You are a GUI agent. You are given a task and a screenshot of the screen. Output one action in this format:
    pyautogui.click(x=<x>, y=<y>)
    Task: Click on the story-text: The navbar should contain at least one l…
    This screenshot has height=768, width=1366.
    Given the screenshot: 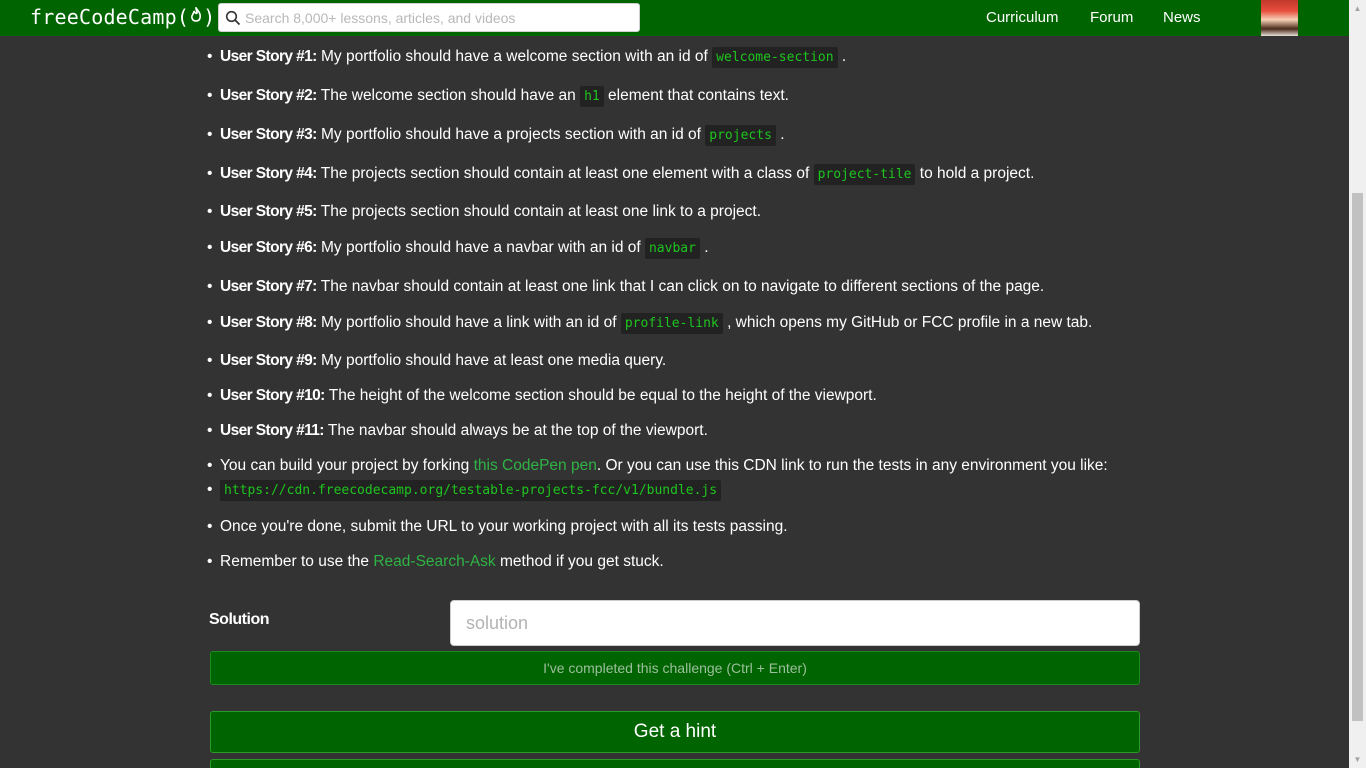 What is the action you would take?
    pyautogui.click(x=680, y=286)
    